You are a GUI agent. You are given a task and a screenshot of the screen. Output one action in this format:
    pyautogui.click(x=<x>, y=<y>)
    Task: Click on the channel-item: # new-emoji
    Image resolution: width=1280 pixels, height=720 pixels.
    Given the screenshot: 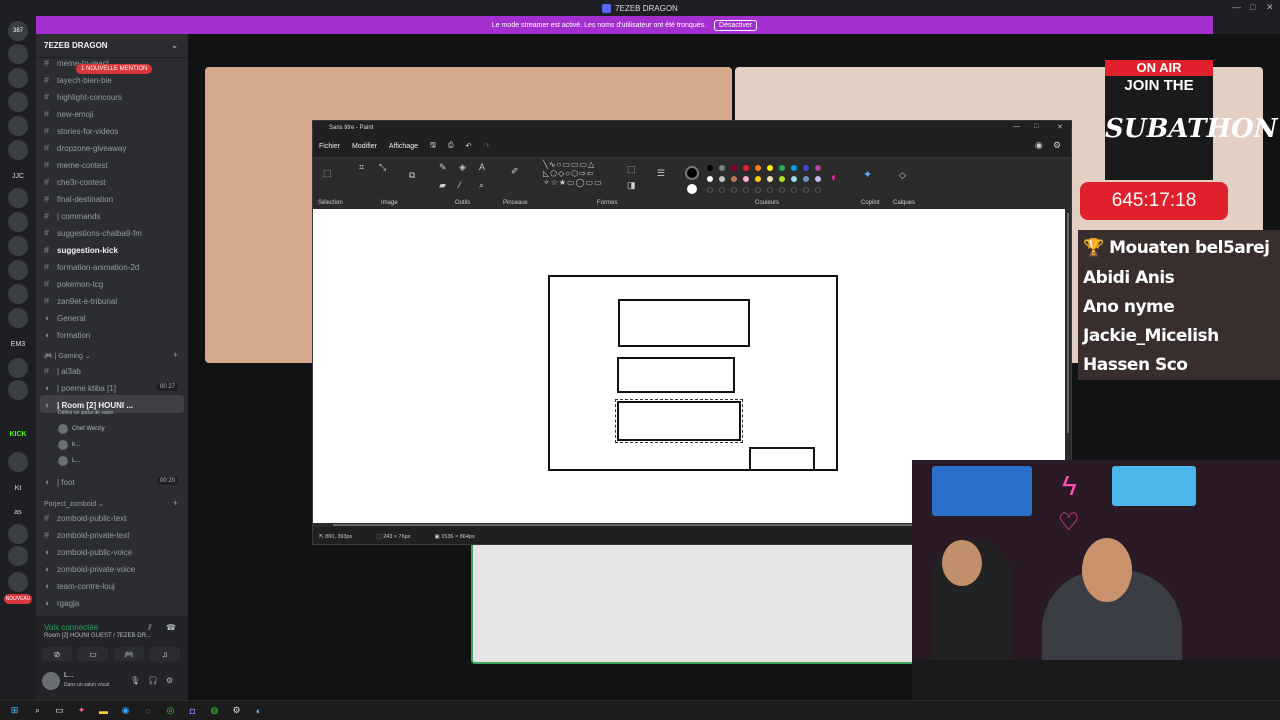 What is the action you would take?
    pyautogui.click(x=68, y=114)
    